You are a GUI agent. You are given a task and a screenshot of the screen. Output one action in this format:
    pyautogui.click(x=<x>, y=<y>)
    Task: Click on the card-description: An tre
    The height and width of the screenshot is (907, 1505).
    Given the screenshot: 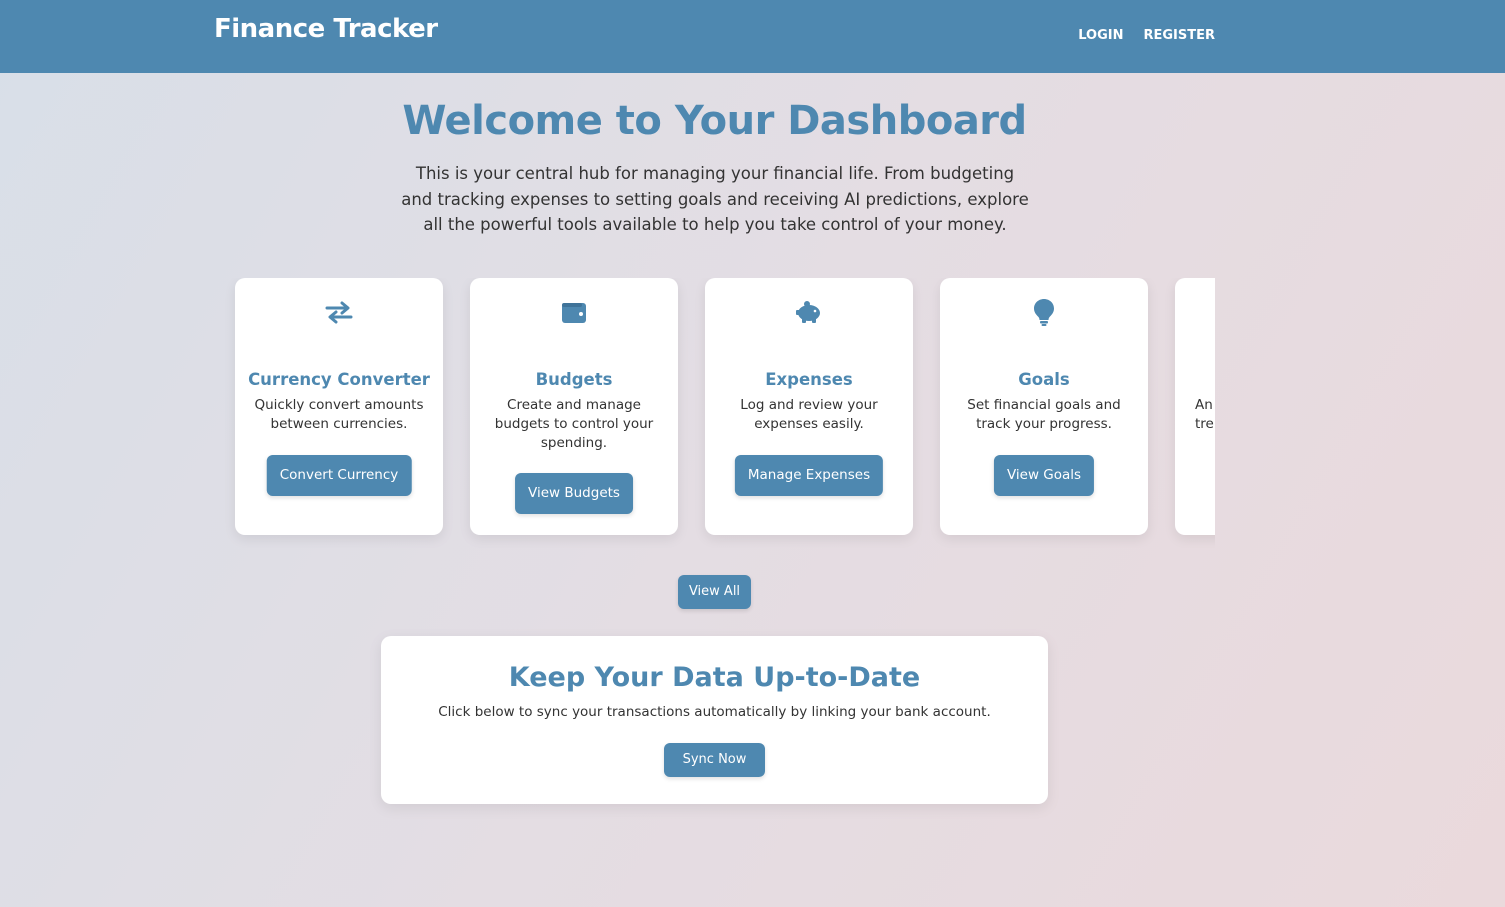 What is the action you would take?
    pyautogui.click(x=1204, y=414)
    